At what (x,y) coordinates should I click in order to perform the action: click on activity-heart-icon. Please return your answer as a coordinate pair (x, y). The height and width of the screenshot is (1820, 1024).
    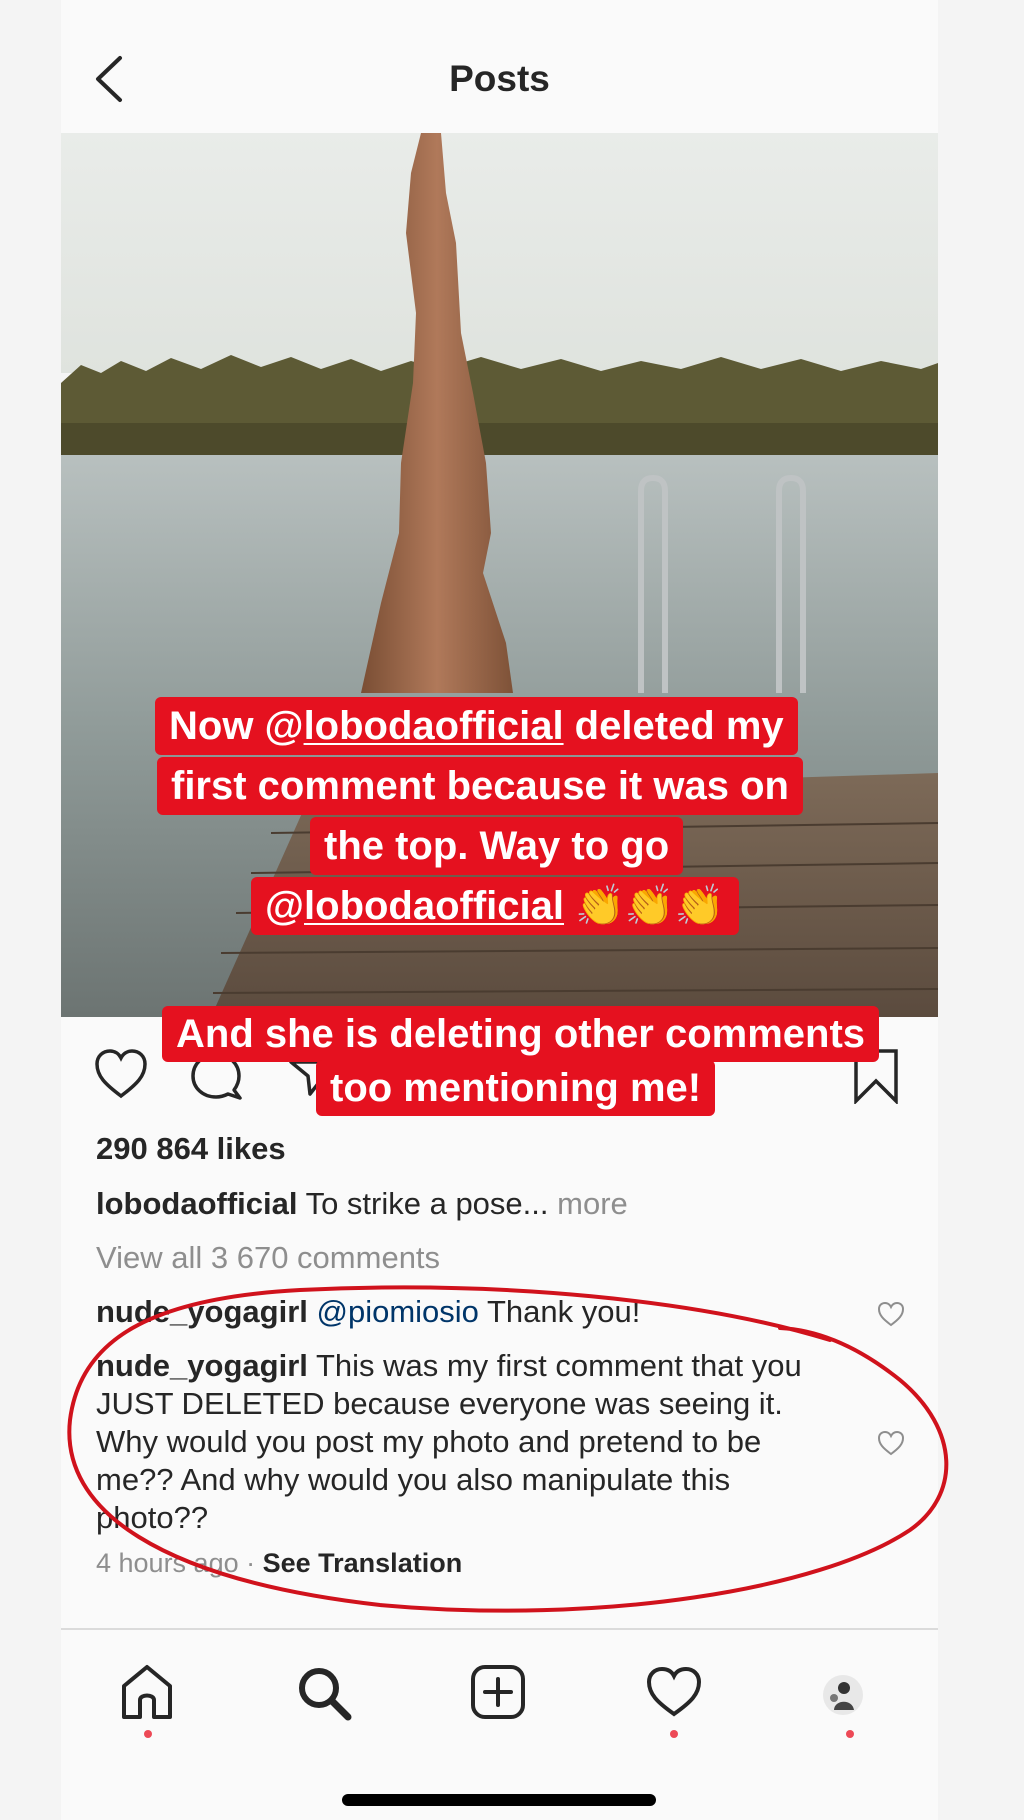
    Looking at the image, I should click on (674, 1691).